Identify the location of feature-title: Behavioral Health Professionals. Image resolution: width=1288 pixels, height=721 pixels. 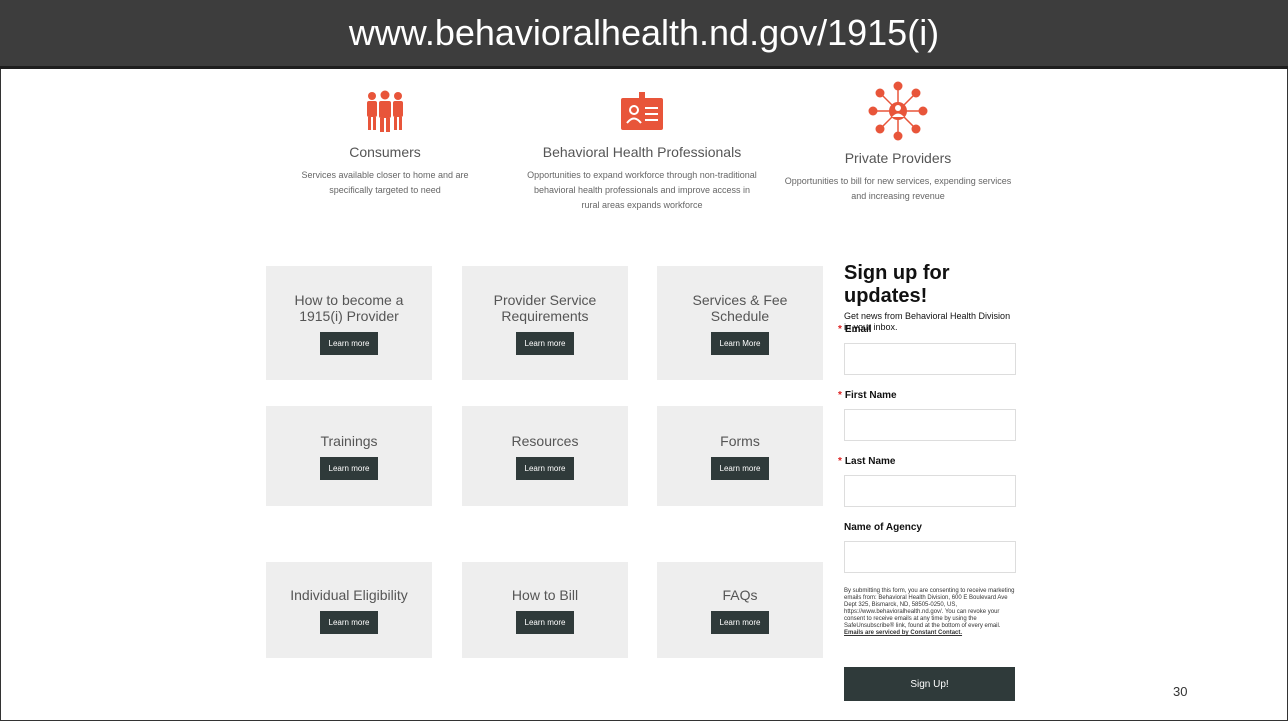
(642, 152).